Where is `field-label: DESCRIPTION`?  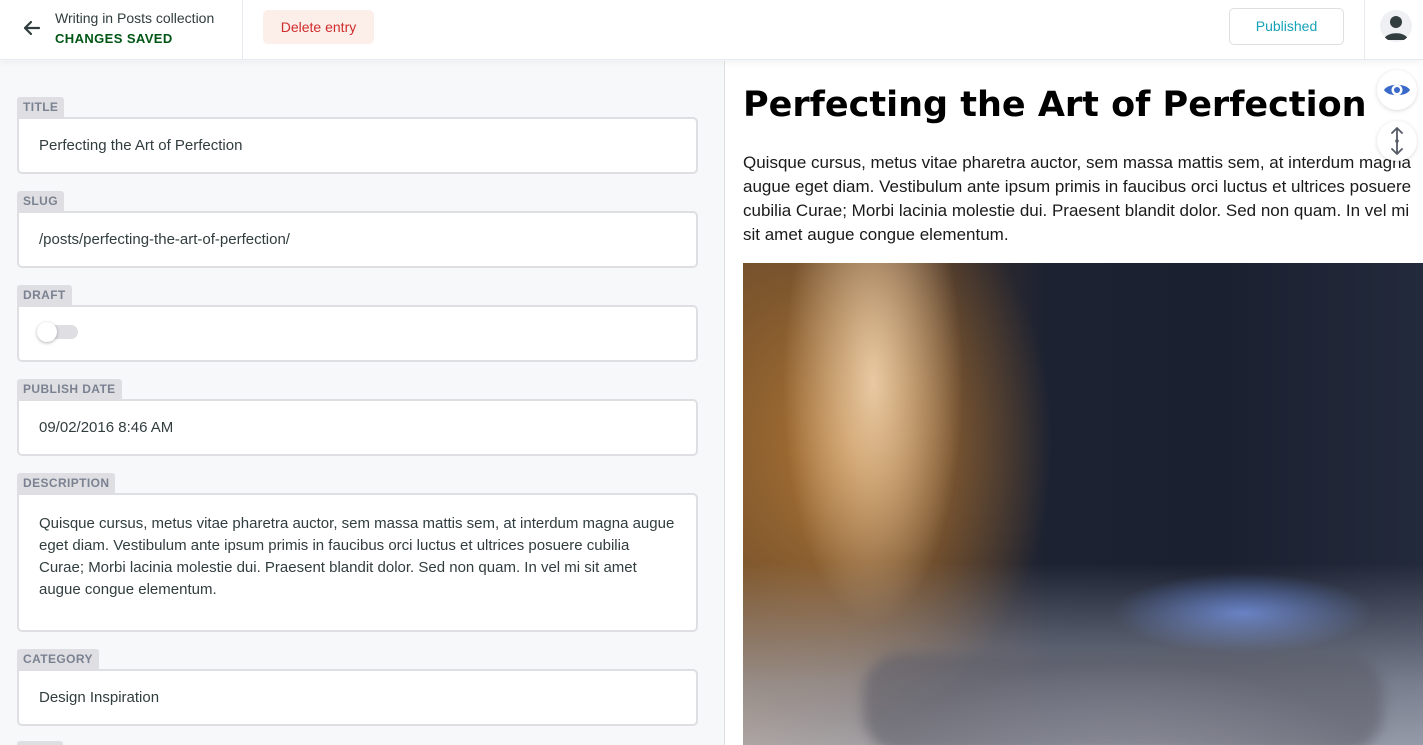 field-label: DESCRIPTION is located at coordinates (66, 483).